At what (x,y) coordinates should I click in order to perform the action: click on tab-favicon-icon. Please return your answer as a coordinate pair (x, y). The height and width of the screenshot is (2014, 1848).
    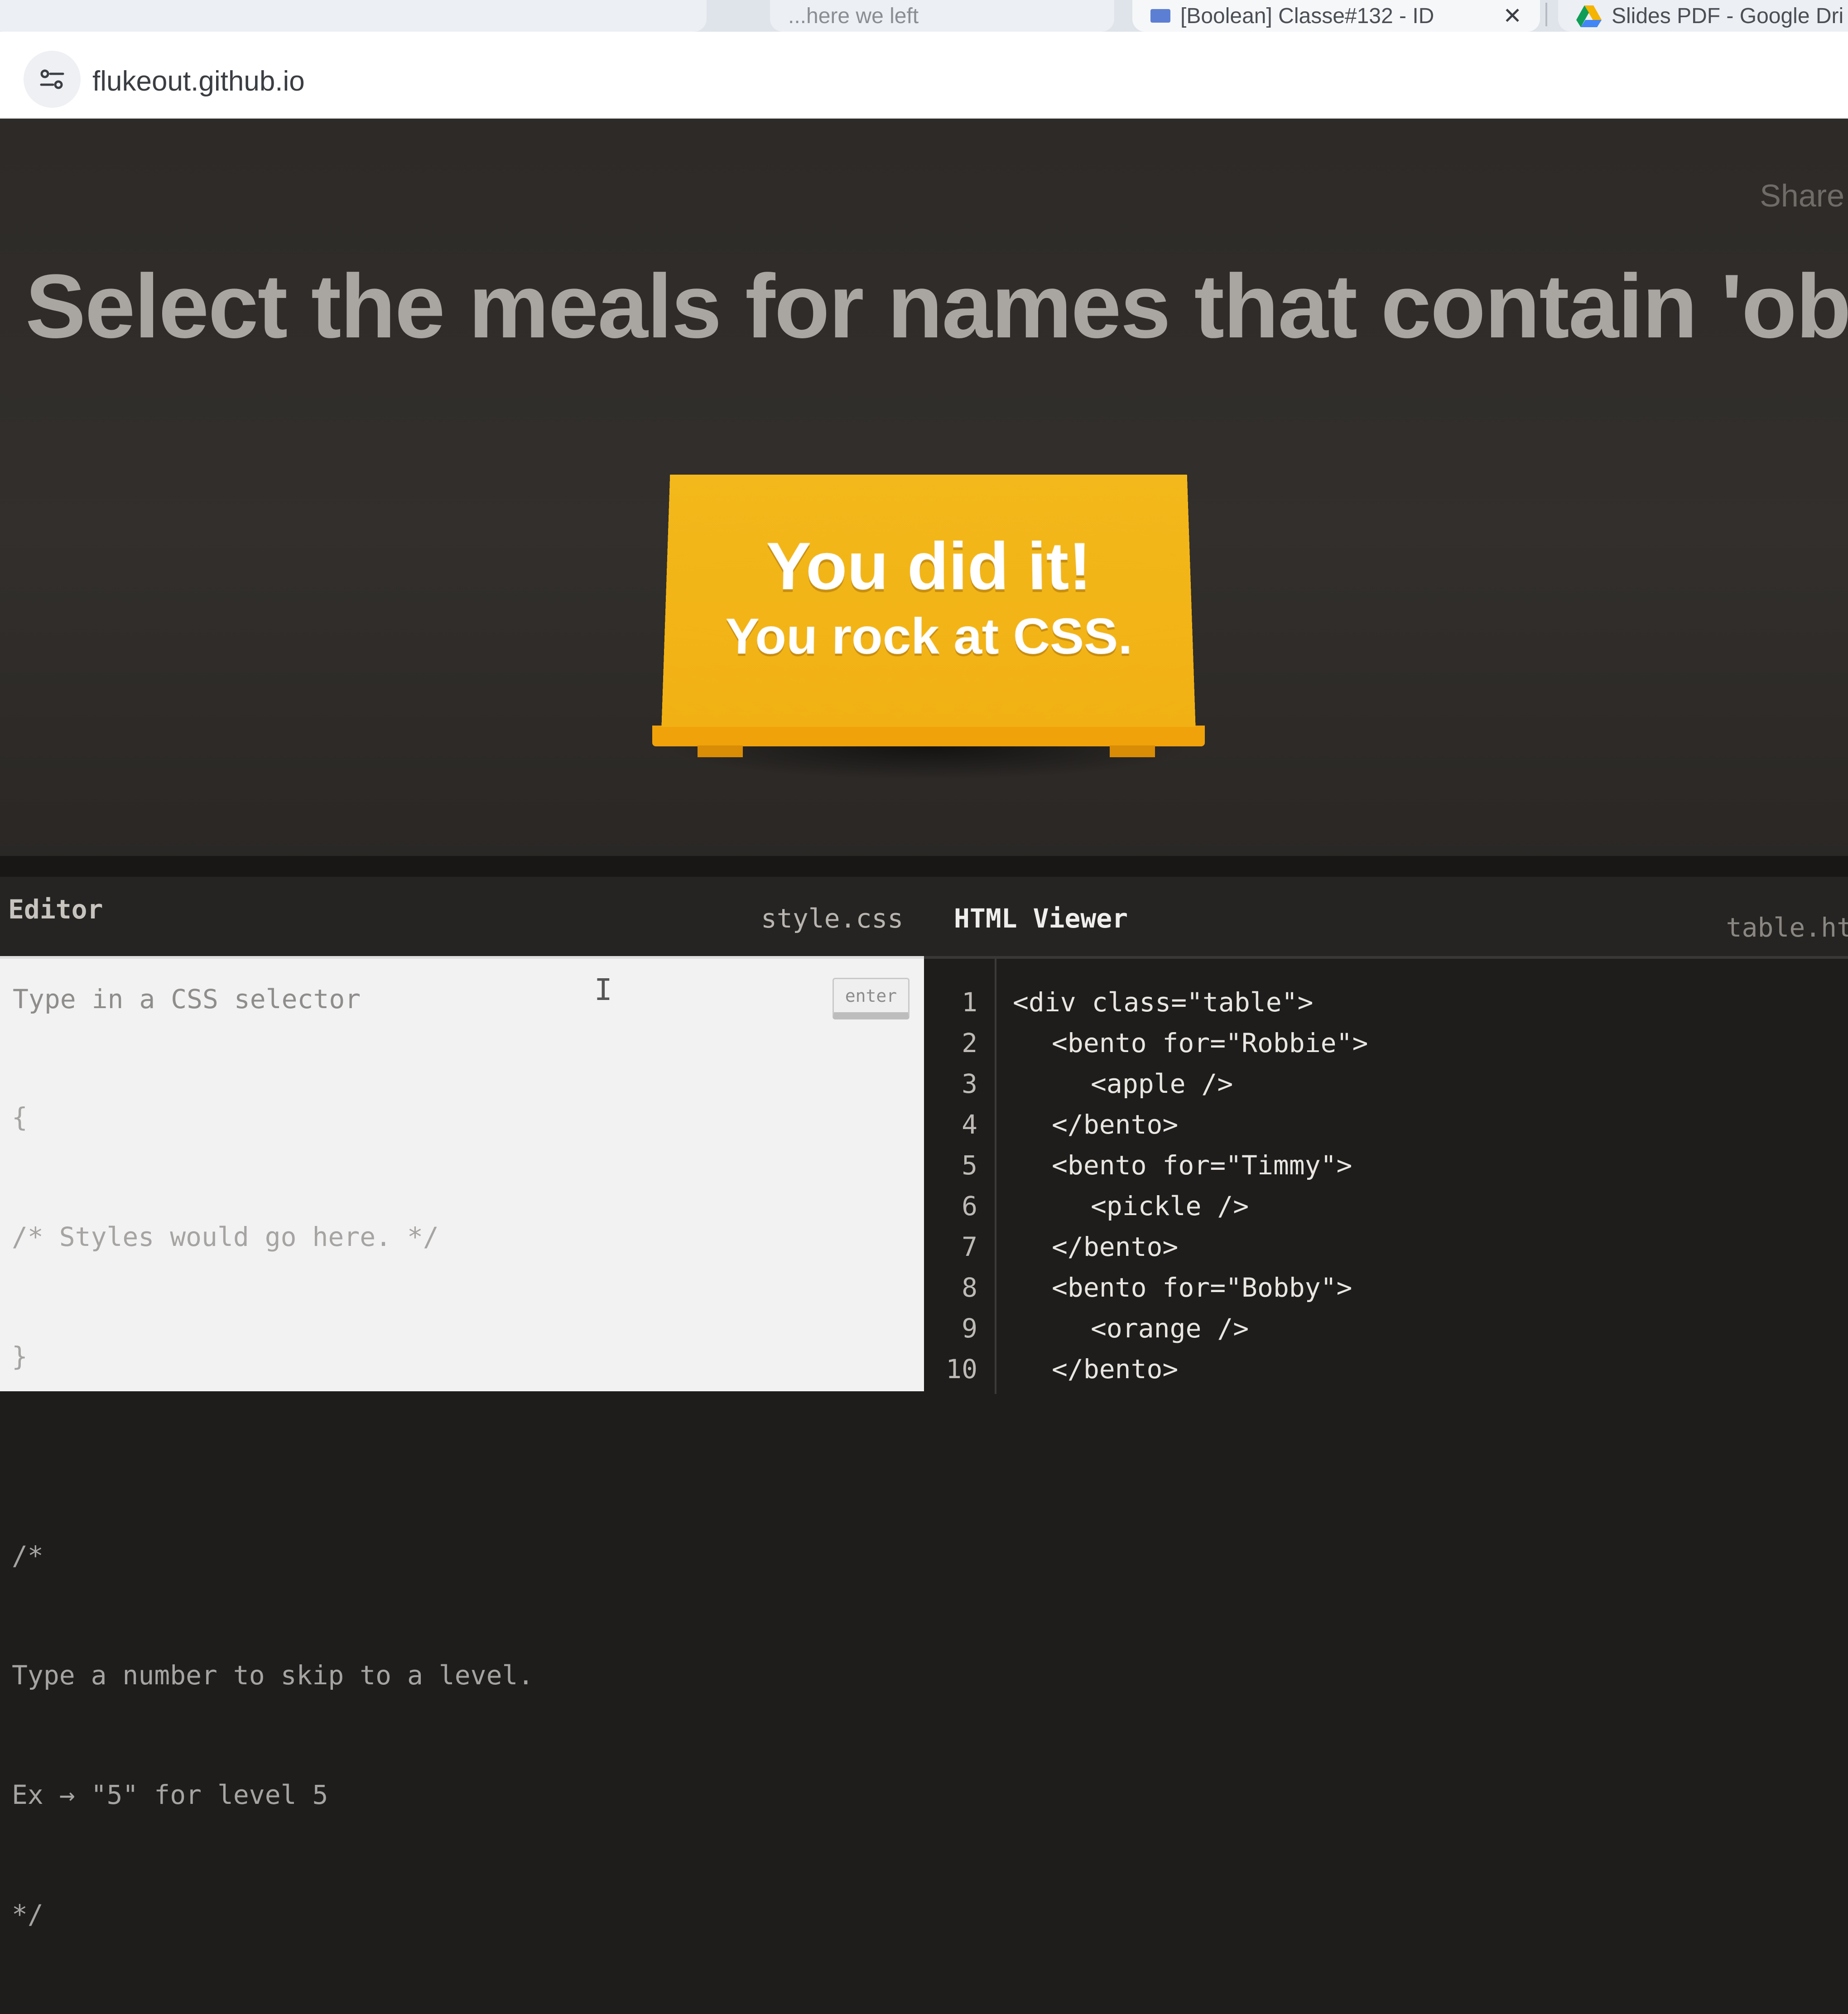
    Looking at the image, I should click on (1160, 16).